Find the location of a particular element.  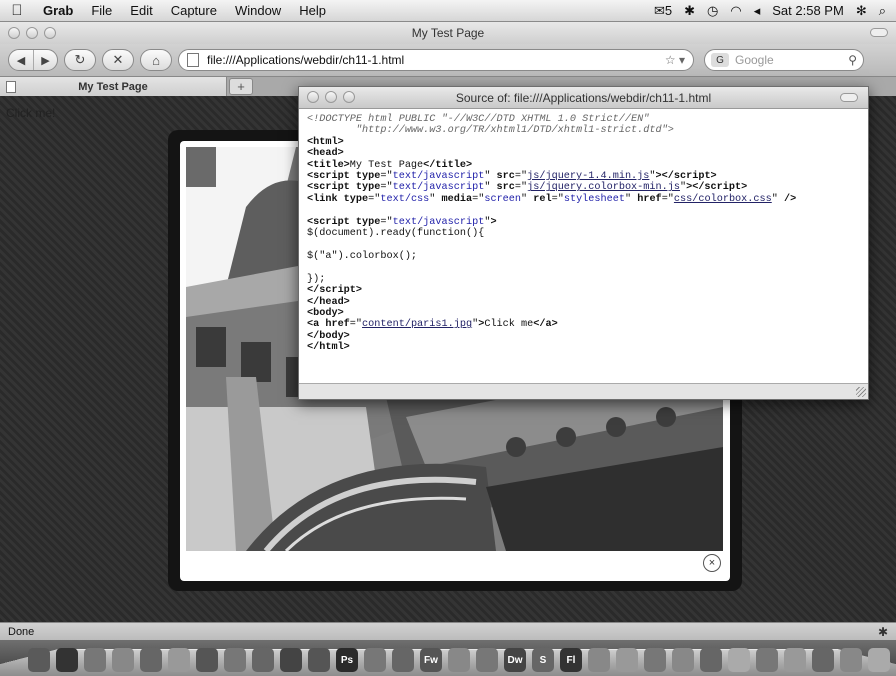

home-button: ⌂ is located at coordinates (156, 60).